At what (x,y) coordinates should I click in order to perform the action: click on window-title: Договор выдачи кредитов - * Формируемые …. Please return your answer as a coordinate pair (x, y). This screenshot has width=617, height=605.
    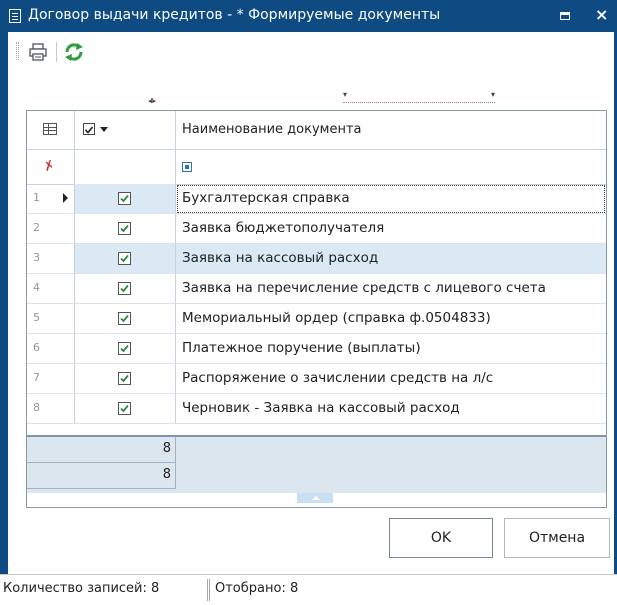
    Looking at the image, I should click on (234, 15).